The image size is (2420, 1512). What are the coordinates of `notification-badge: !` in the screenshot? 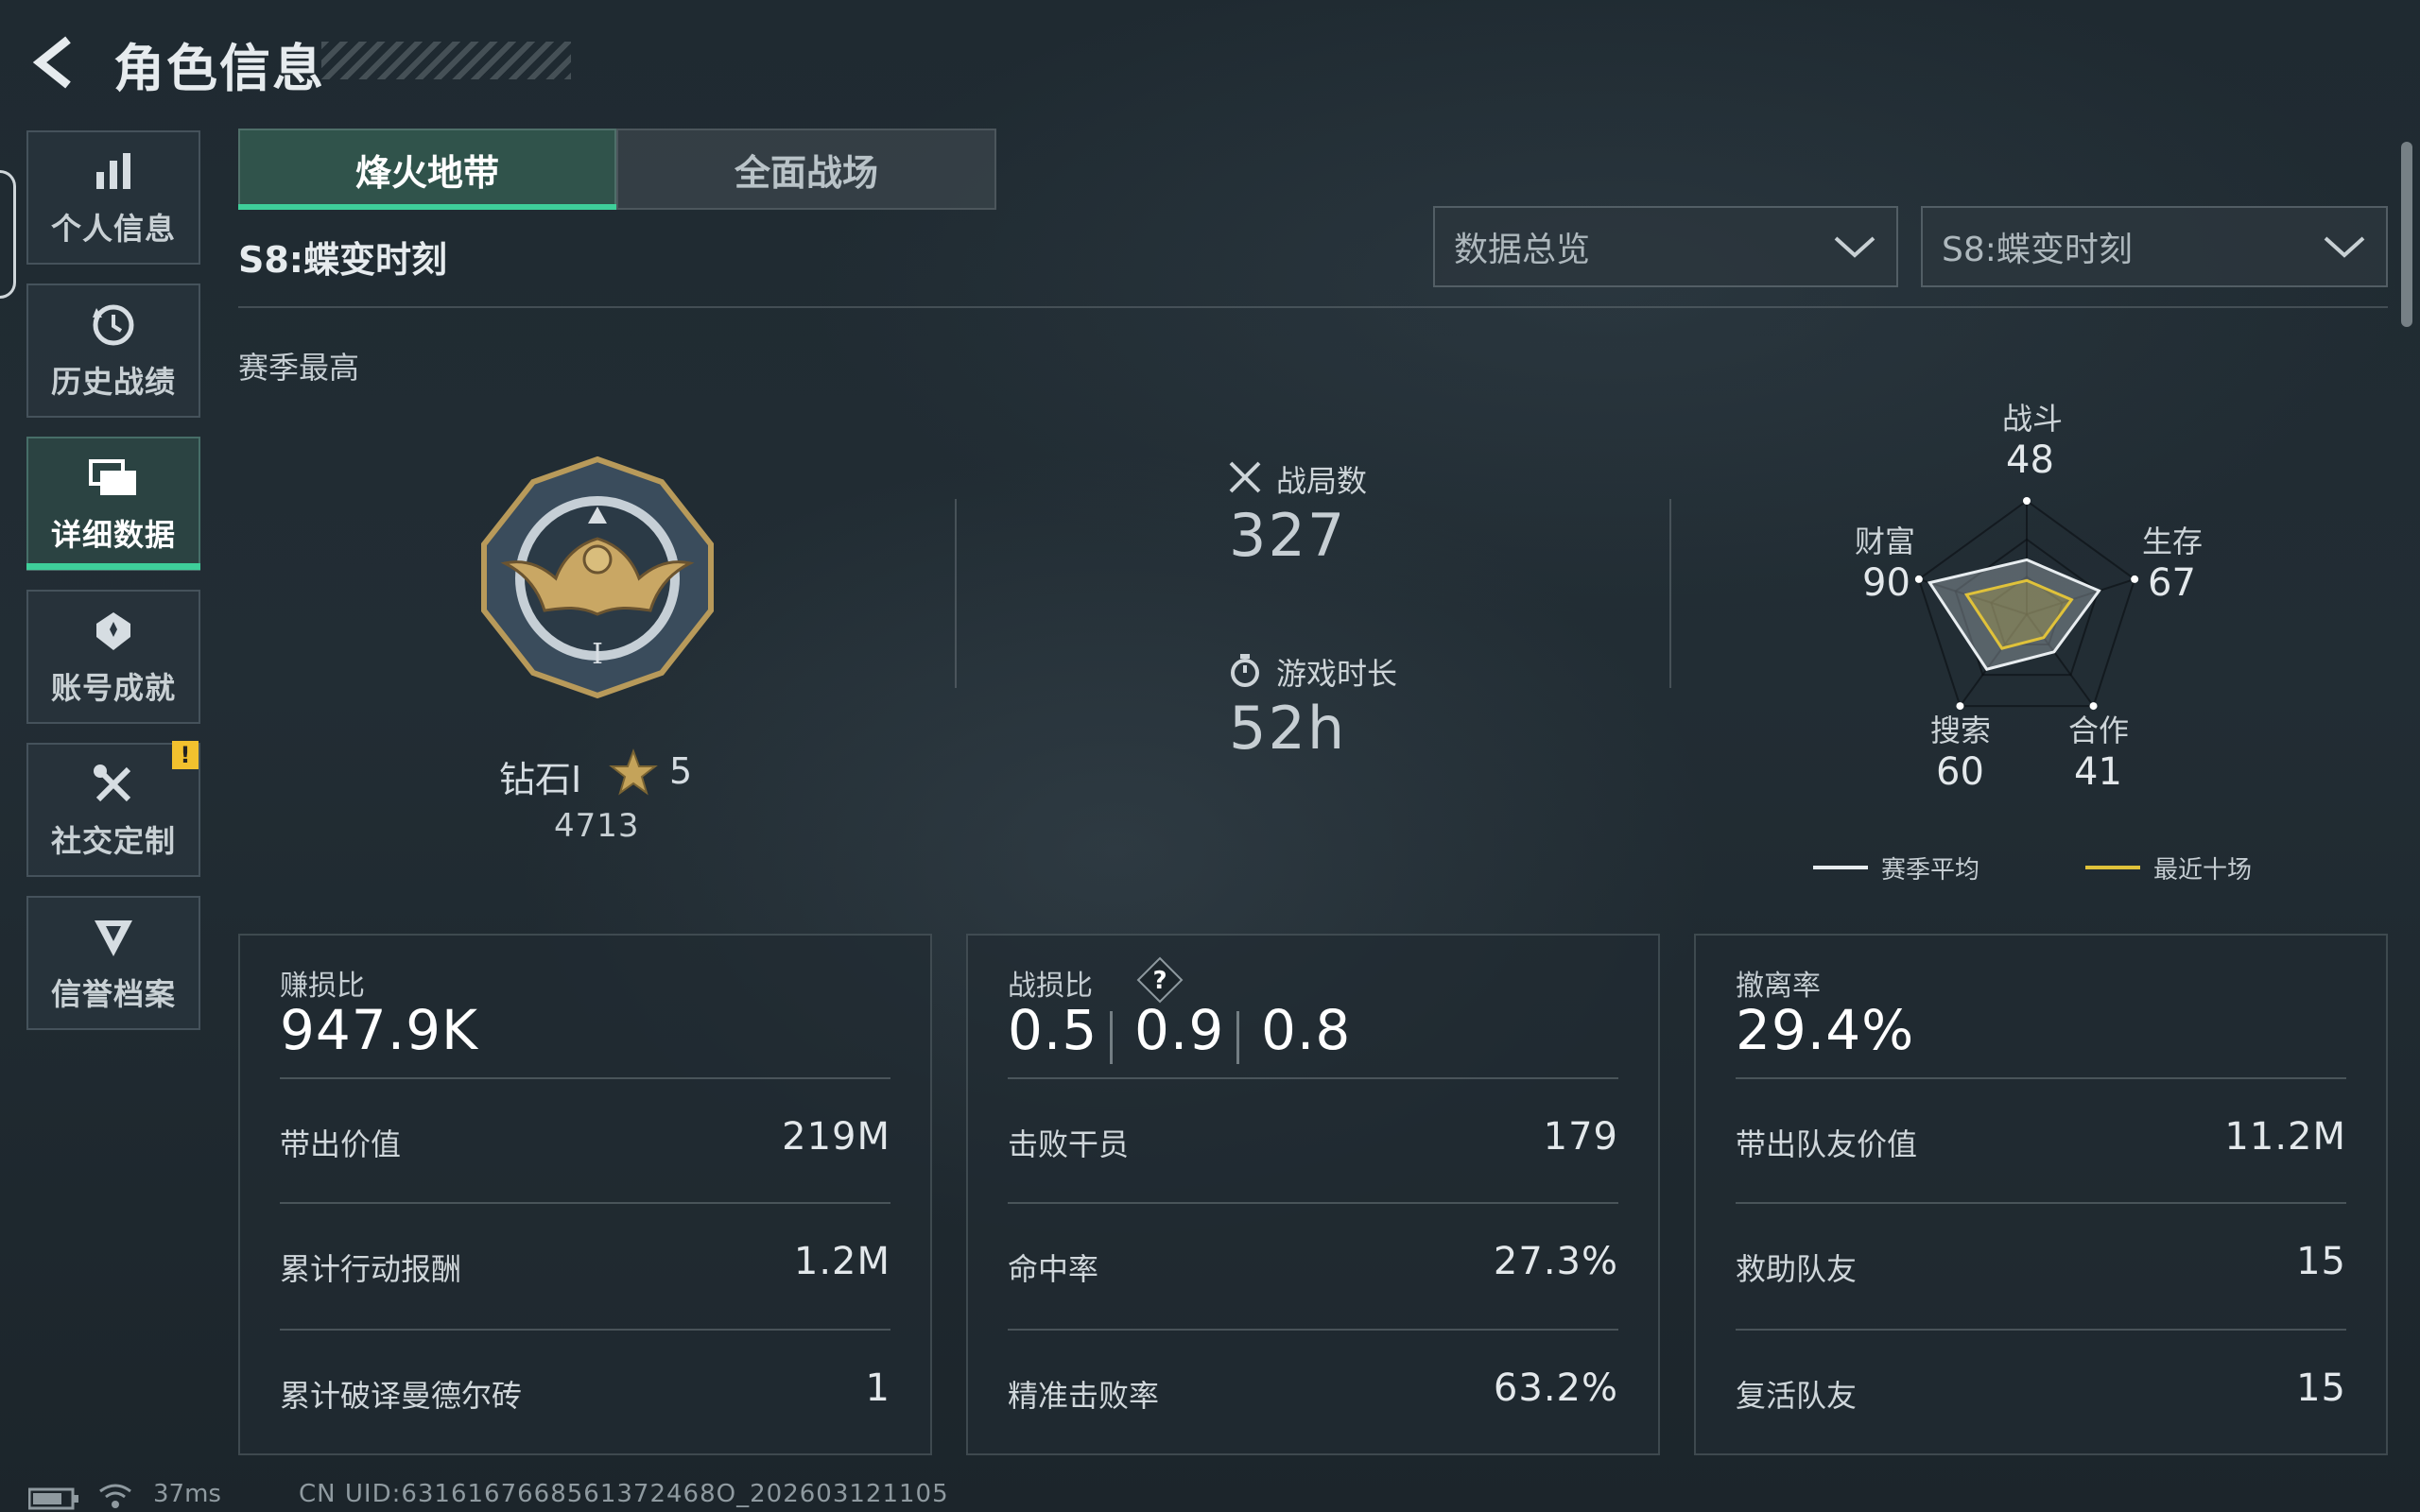 It's located at (185, 755).